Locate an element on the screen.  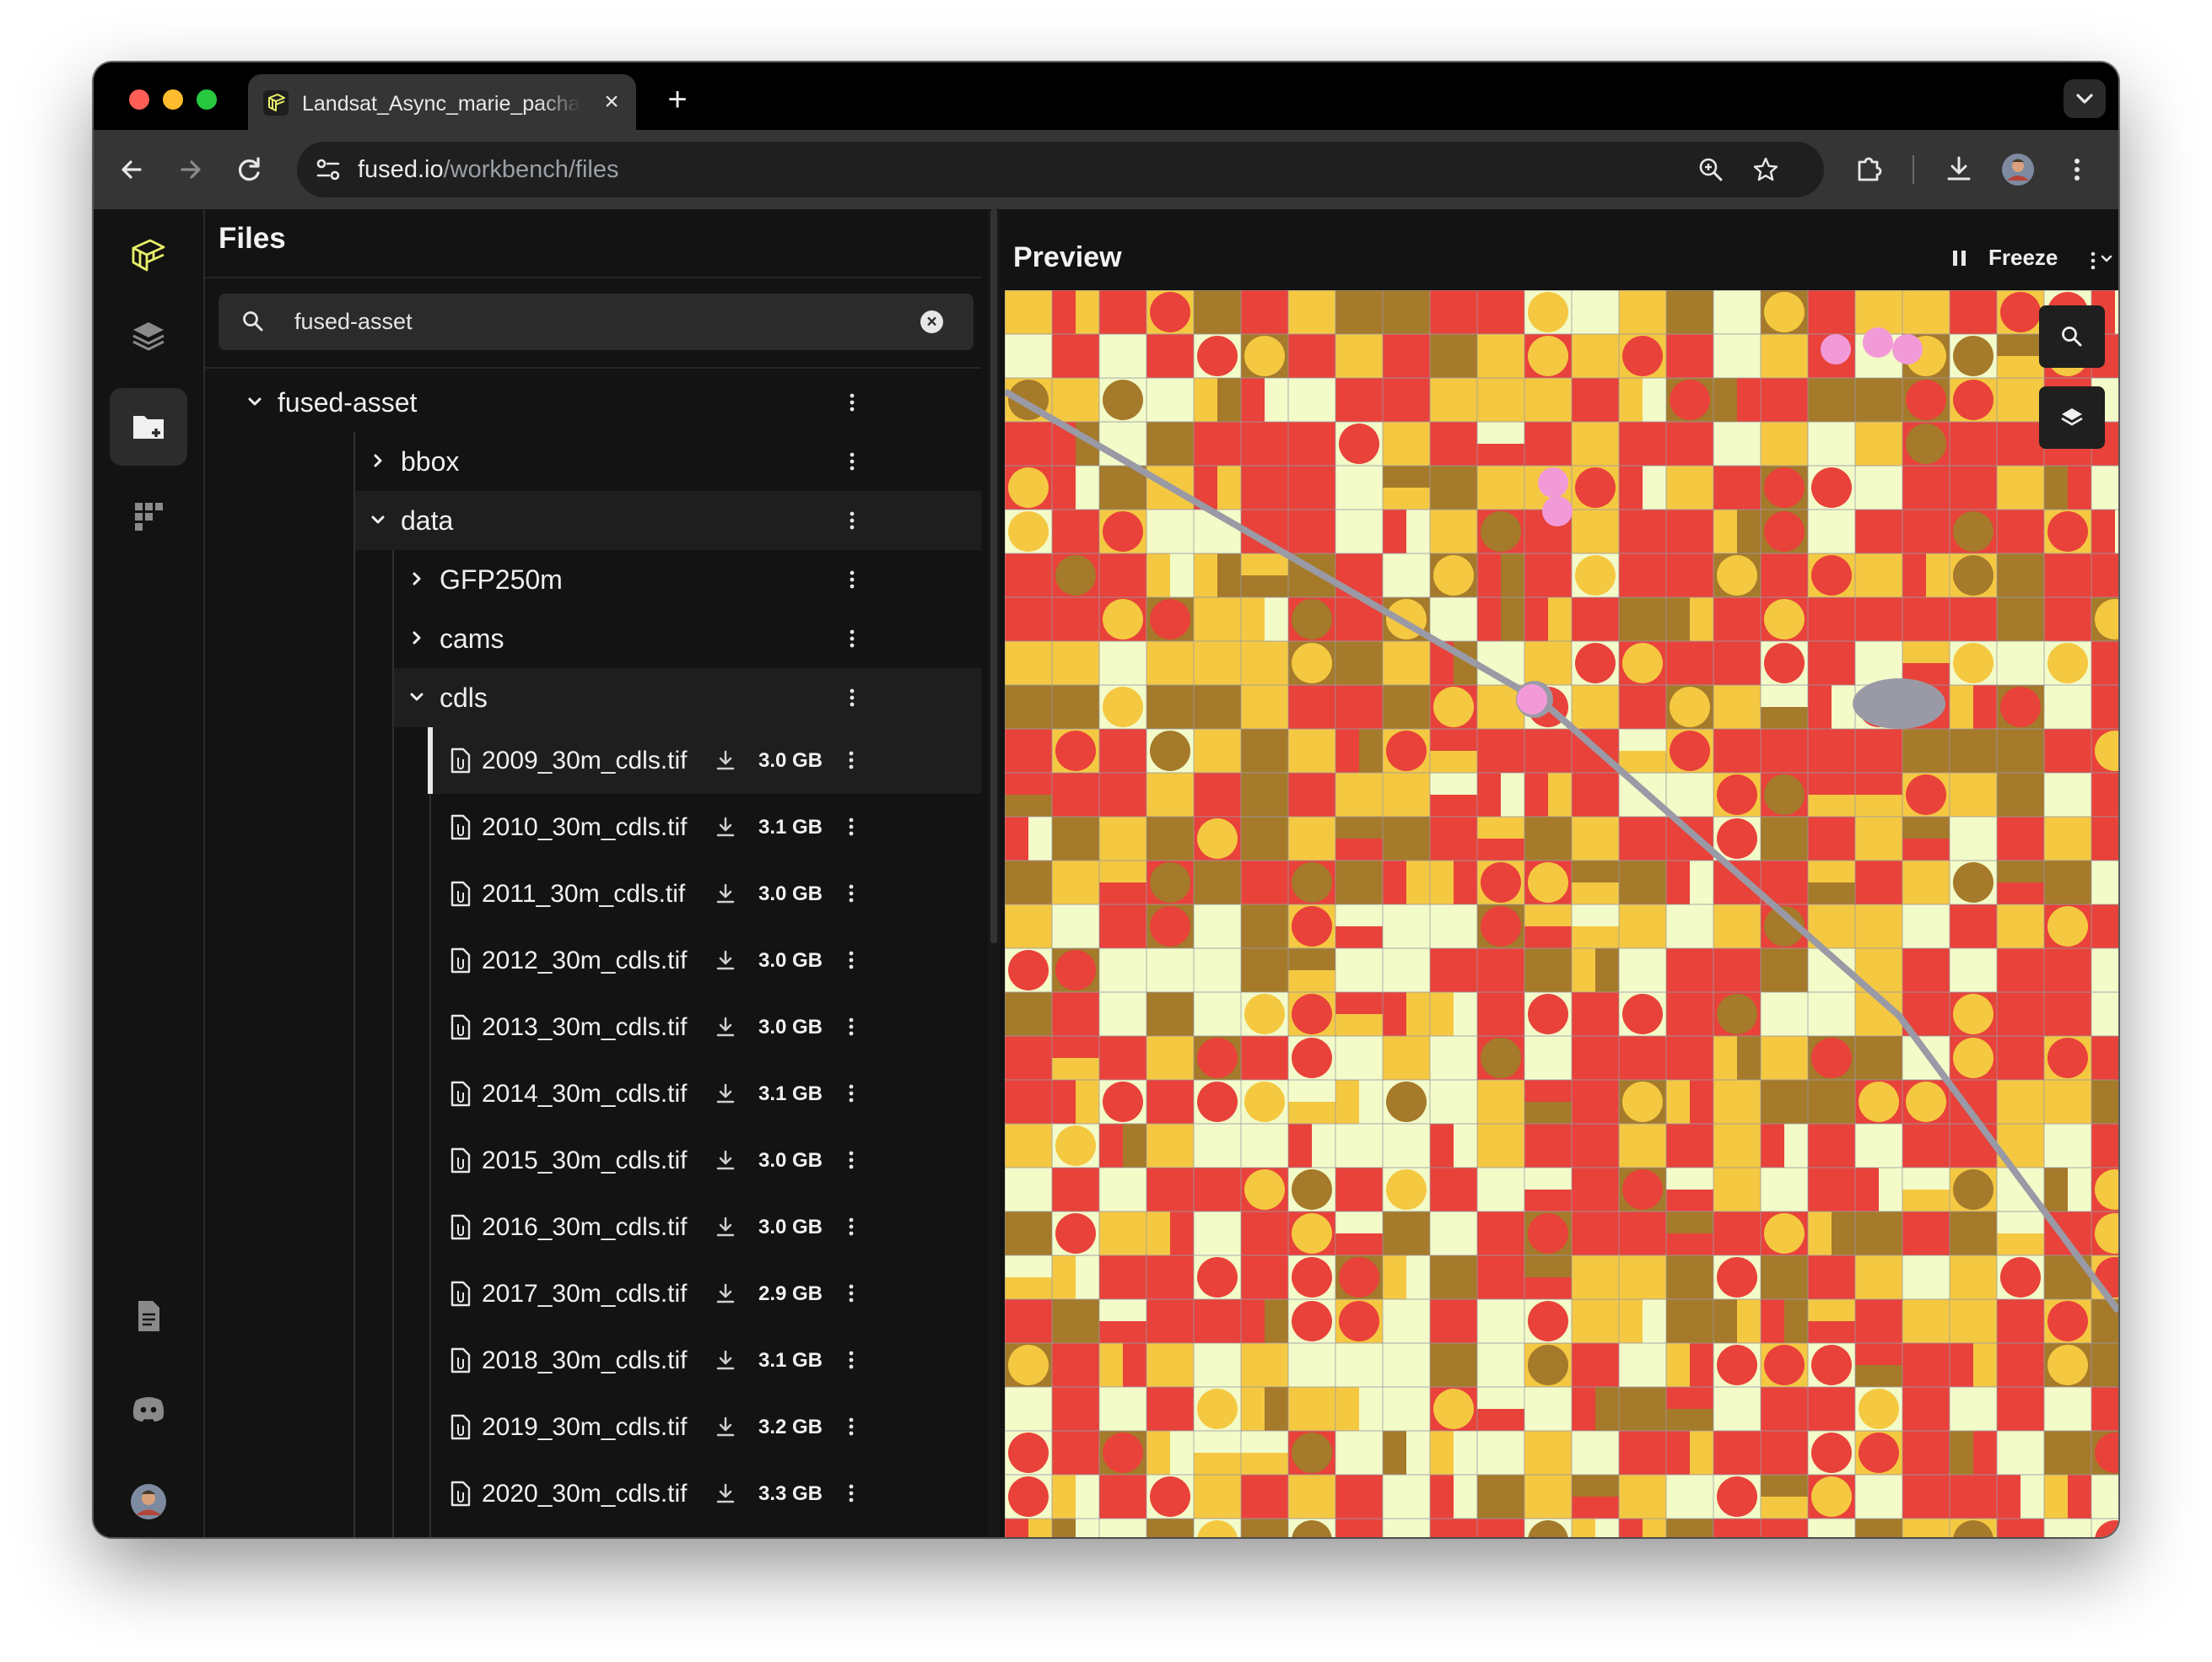
tab-search-button is located at coordinates (2085, 99).